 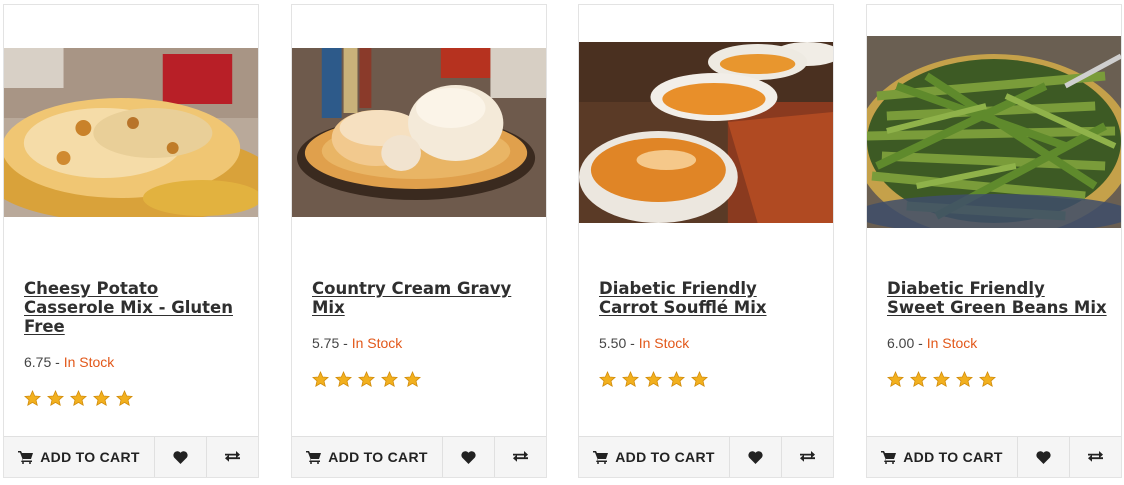 What do you see at coordinates (38, 362) in the screenshot?
I see `product-price: 6.75` at bounding box center [38, 362].